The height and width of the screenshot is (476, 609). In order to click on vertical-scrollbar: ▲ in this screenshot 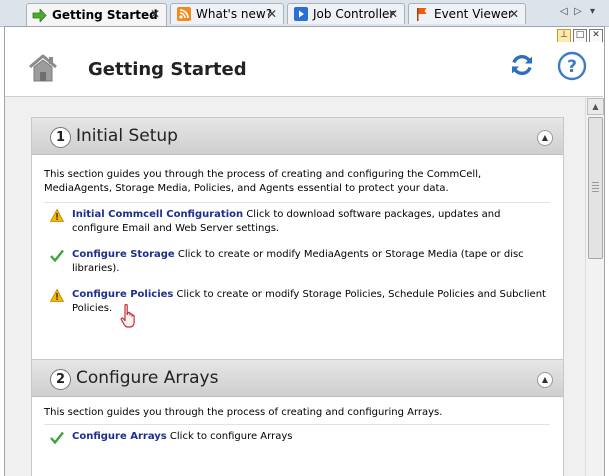, I will do `click(594, 286)`.